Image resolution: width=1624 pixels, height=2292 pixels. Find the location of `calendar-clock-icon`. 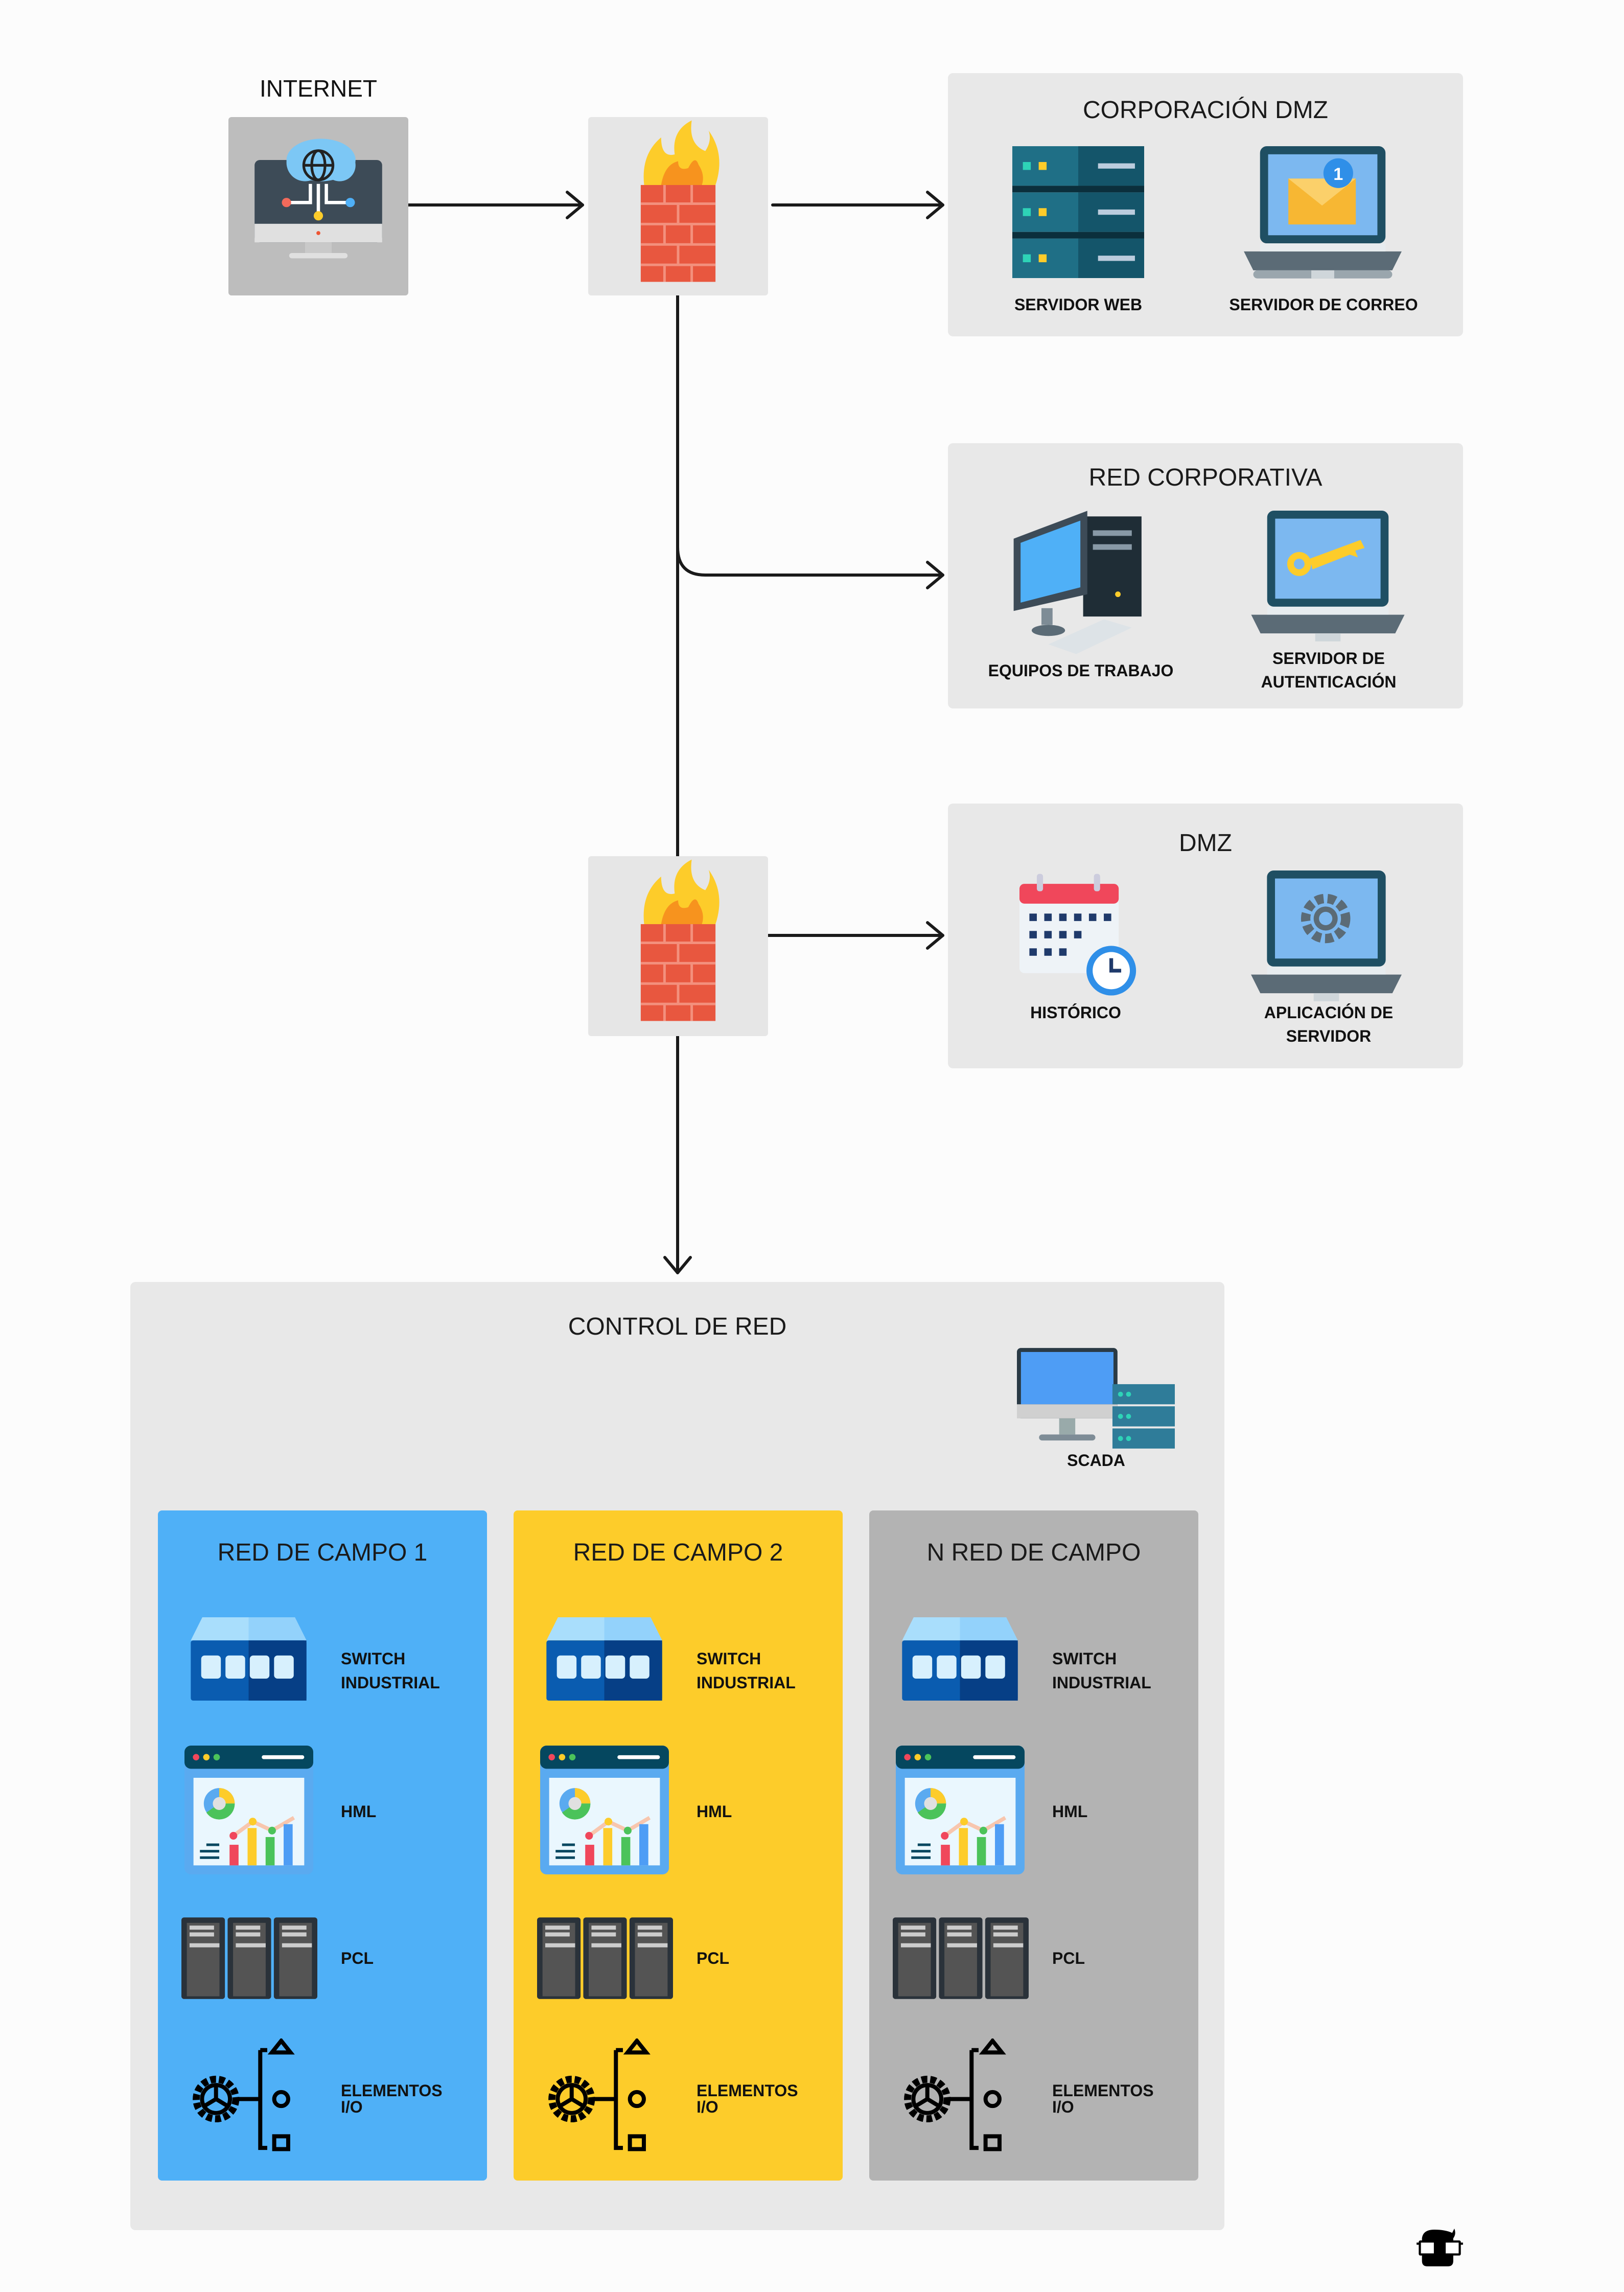

calendar-clock-icon is located at coordinates (1077, 935).